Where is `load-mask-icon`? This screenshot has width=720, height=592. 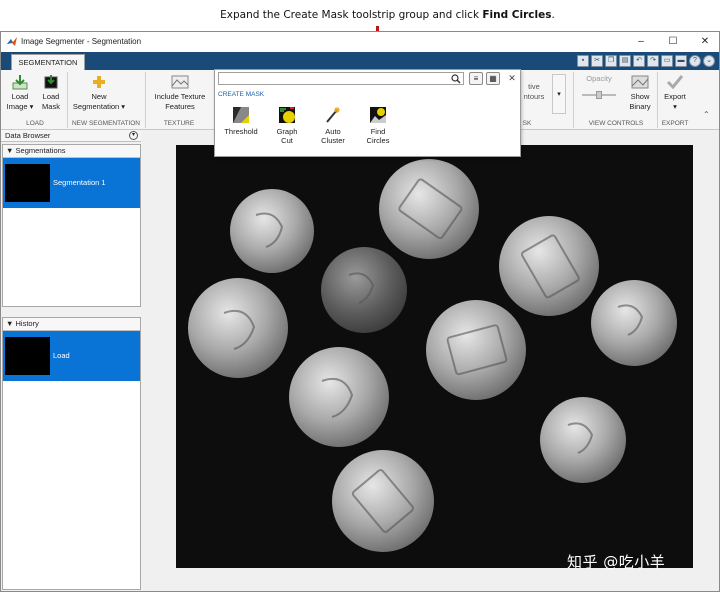
load-mask-icon is located at coordinates (51, 82).